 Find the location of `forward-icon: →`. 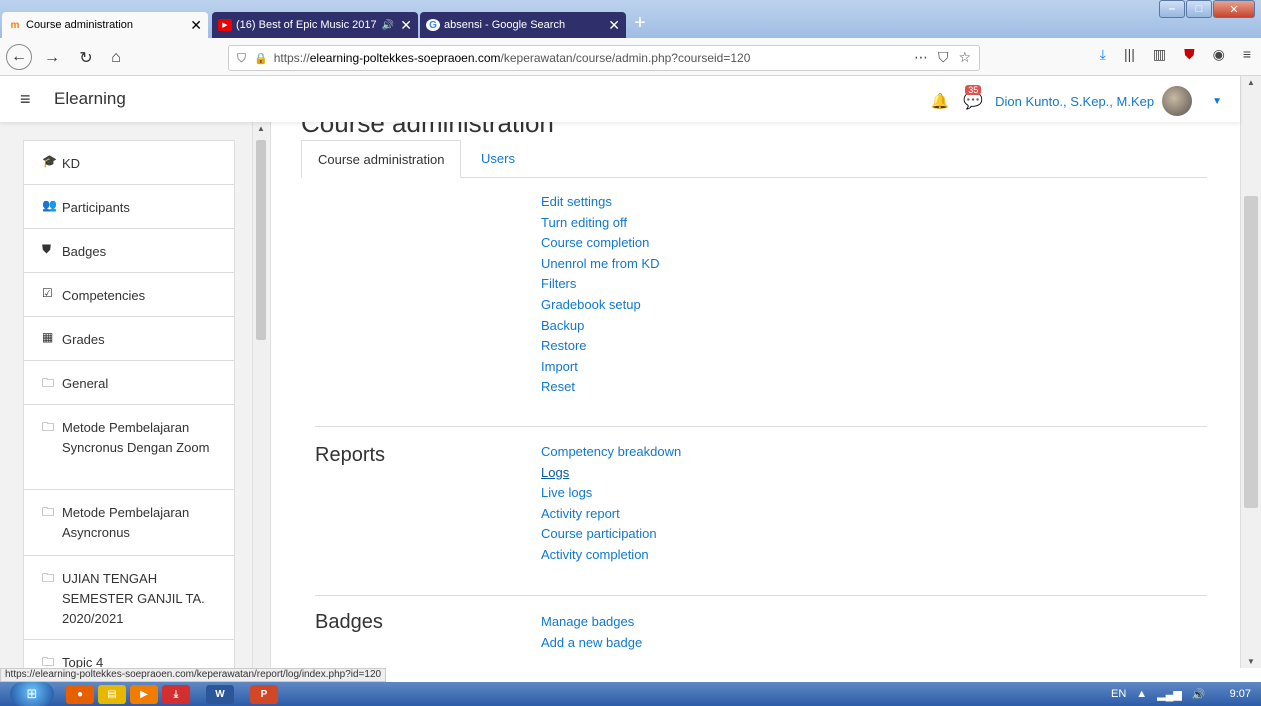

forward-icon: → is located at coordinates (52, 58).